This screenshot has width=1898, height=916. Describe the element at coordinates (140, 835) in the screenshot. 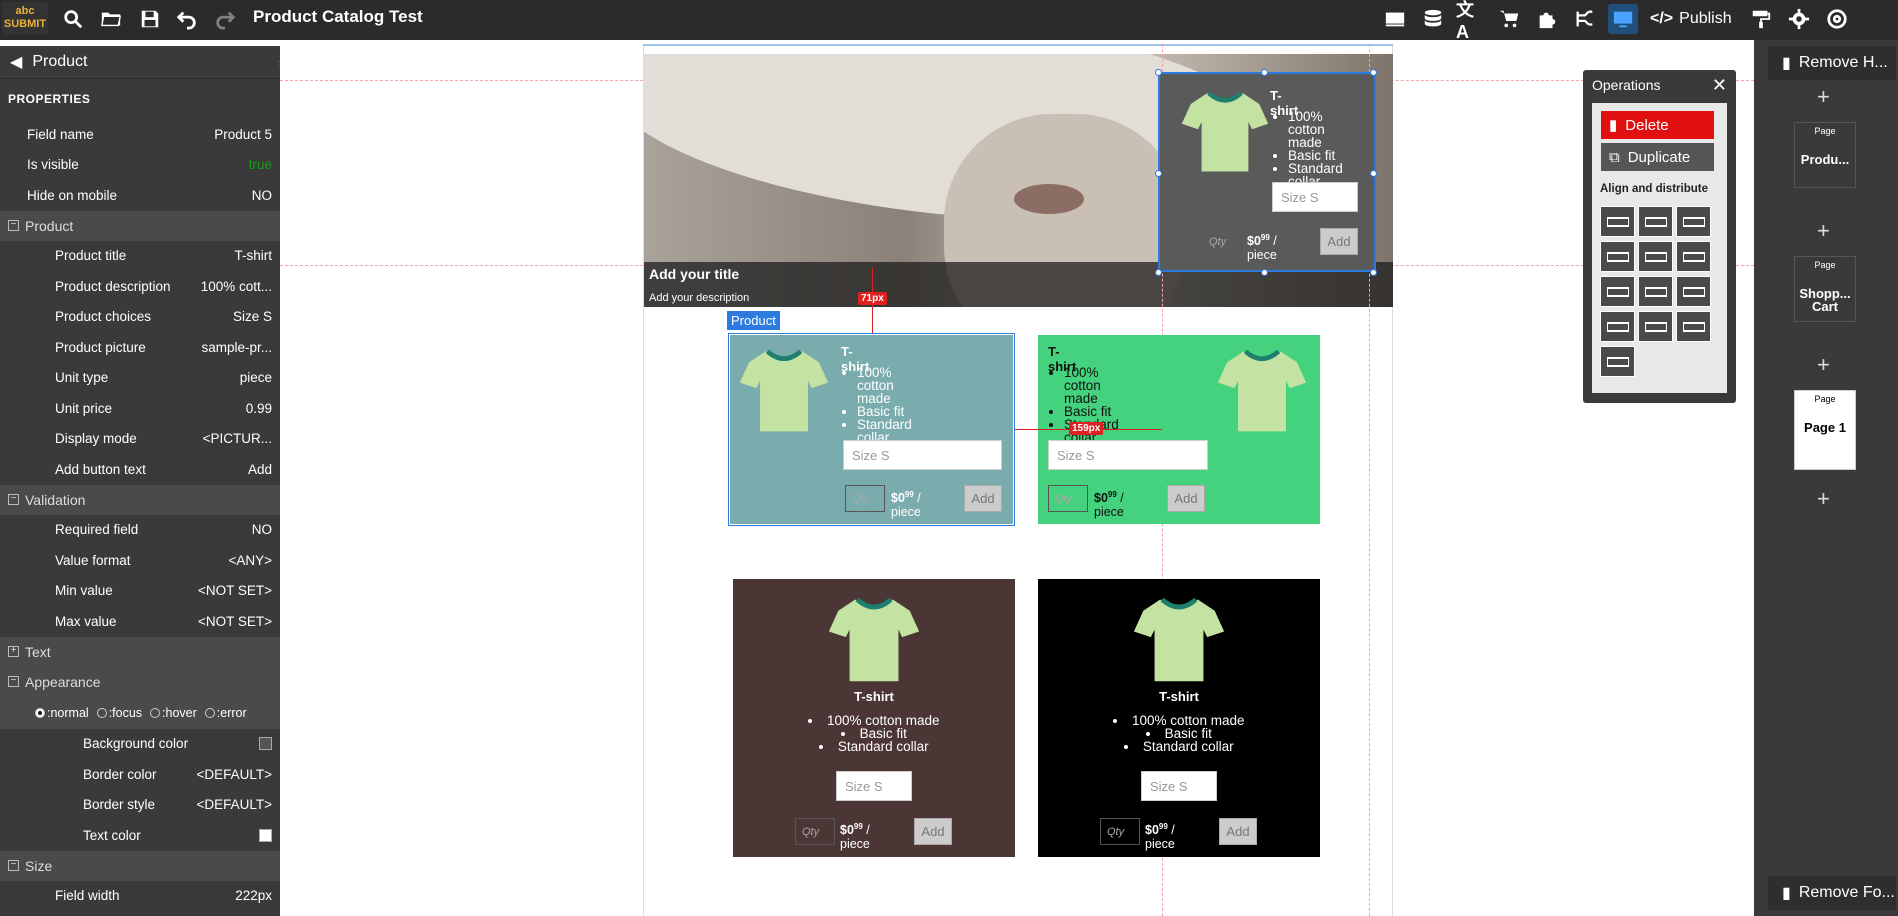

I see `property-row: Text color` at that location.